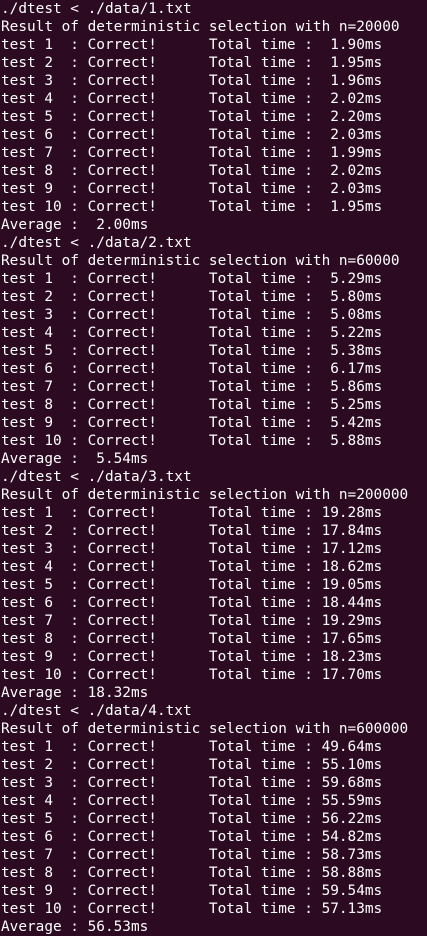 This screenshot has height=936, width=427. What do you see at coordinates (192, 873) in the screenshot?
I see `test-result-line: test 8 : Correct! Total time : 58.88ms` at bounding box center [192, 873].